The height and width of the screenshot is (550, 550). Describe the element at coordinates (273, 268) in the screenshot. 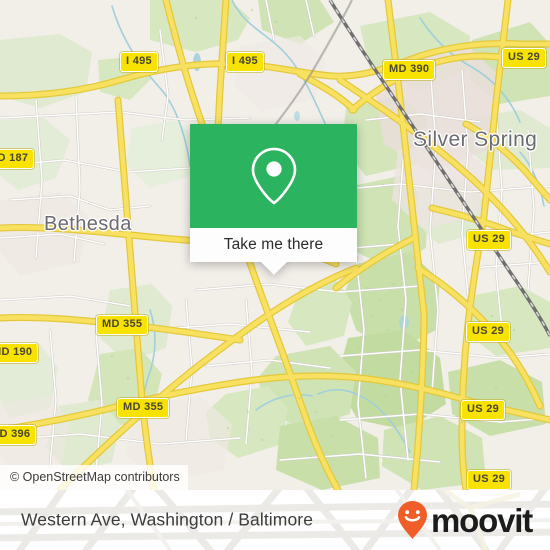

I see `callout-tail` at that location.